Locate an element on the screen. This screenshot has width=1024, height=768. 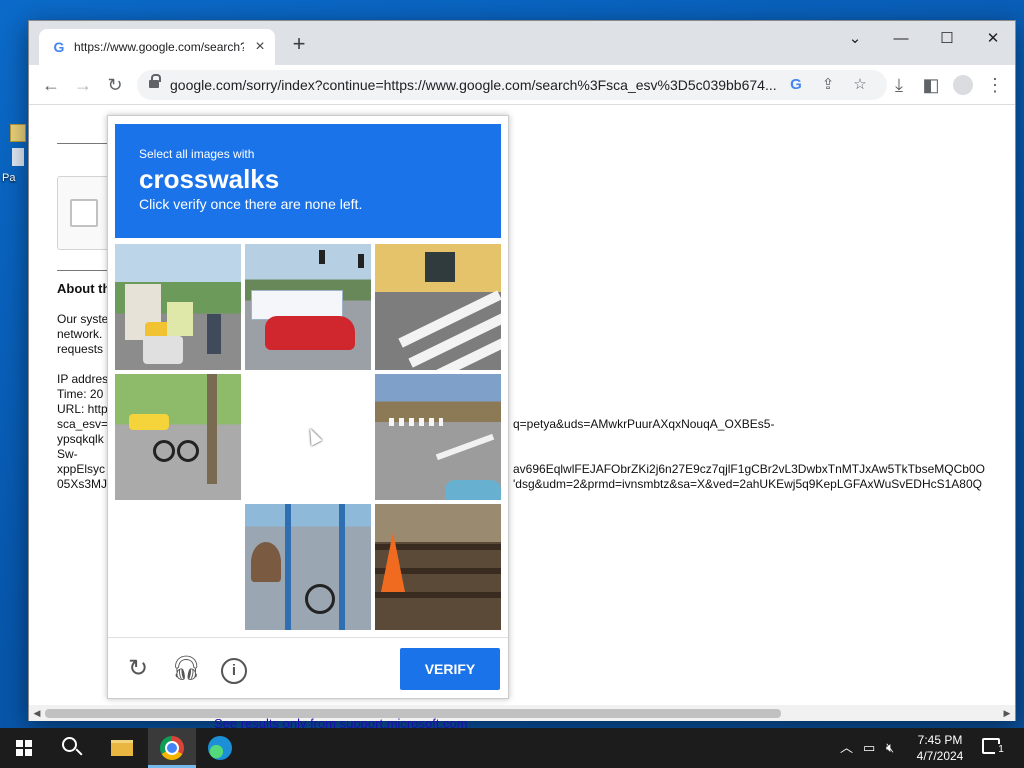
instruction-post: Click verify once there are none left. is located at coordinates (251, 204).